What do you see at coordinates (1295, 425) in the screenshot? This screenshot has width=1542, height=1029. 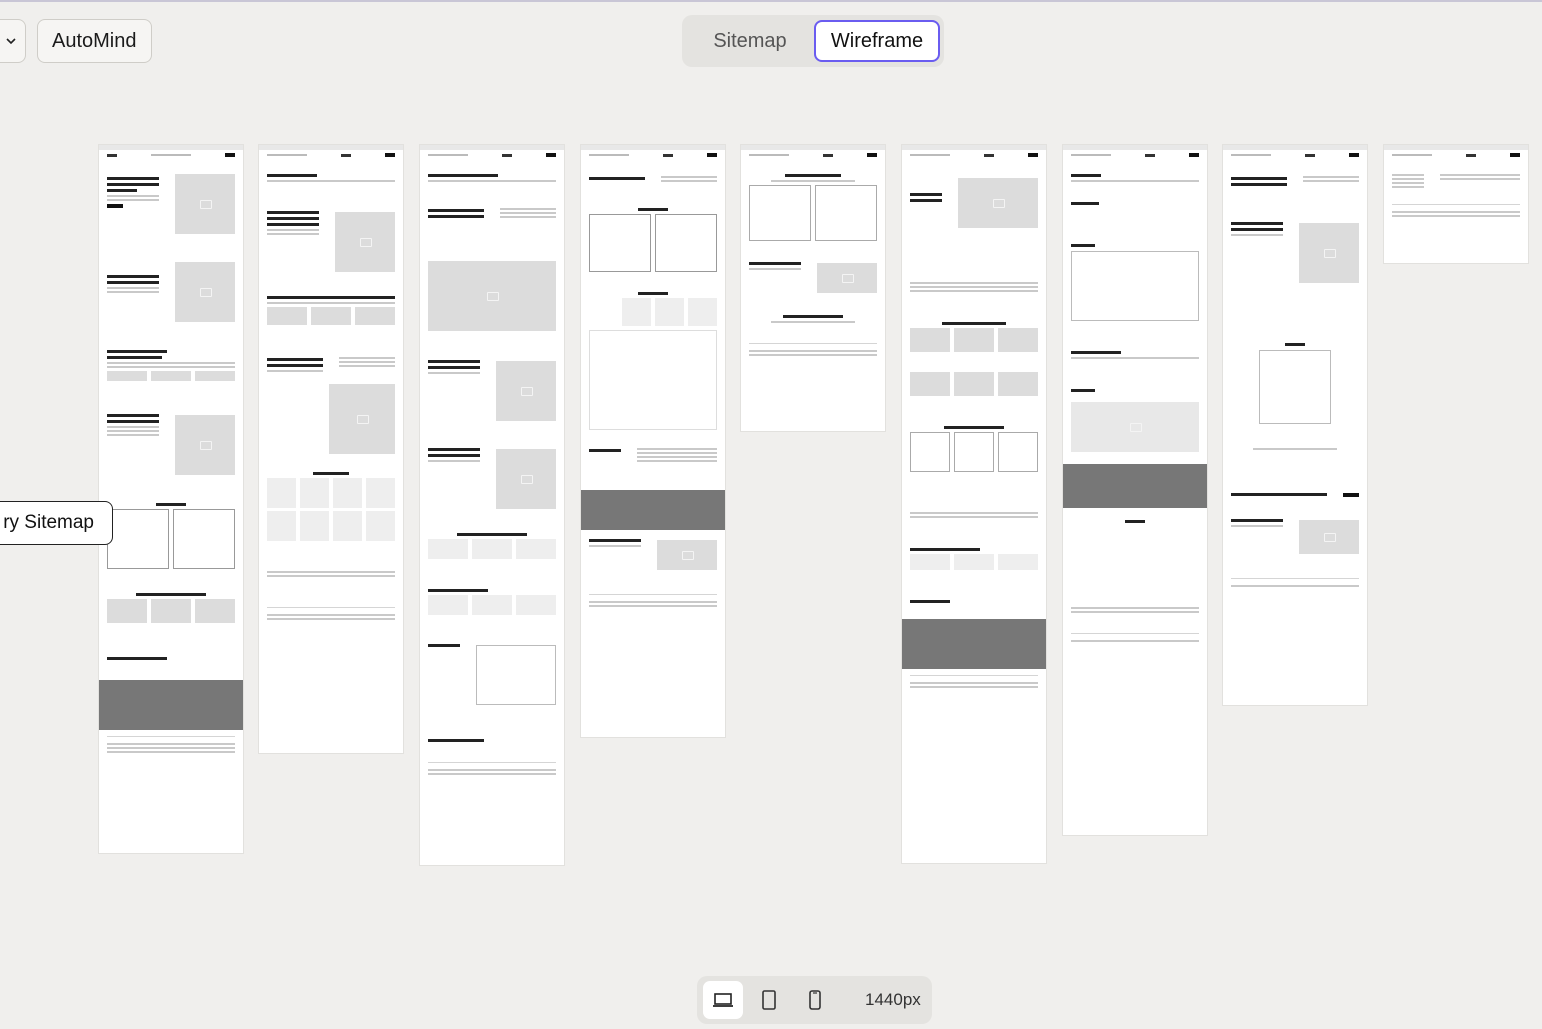 I see `wireframe-page-diagnostics` at bounding box center [1295, 425].